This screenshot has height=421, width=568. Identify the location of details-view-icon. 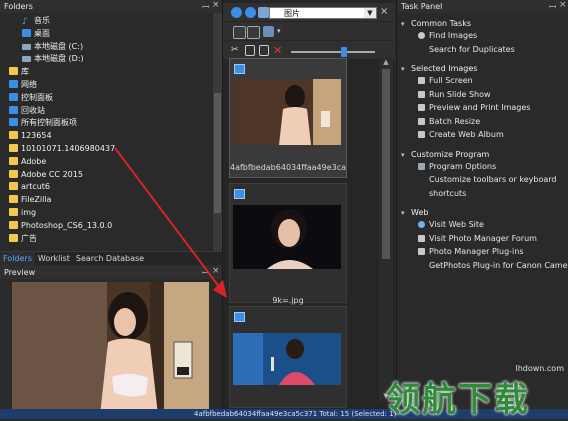
(253, 32).